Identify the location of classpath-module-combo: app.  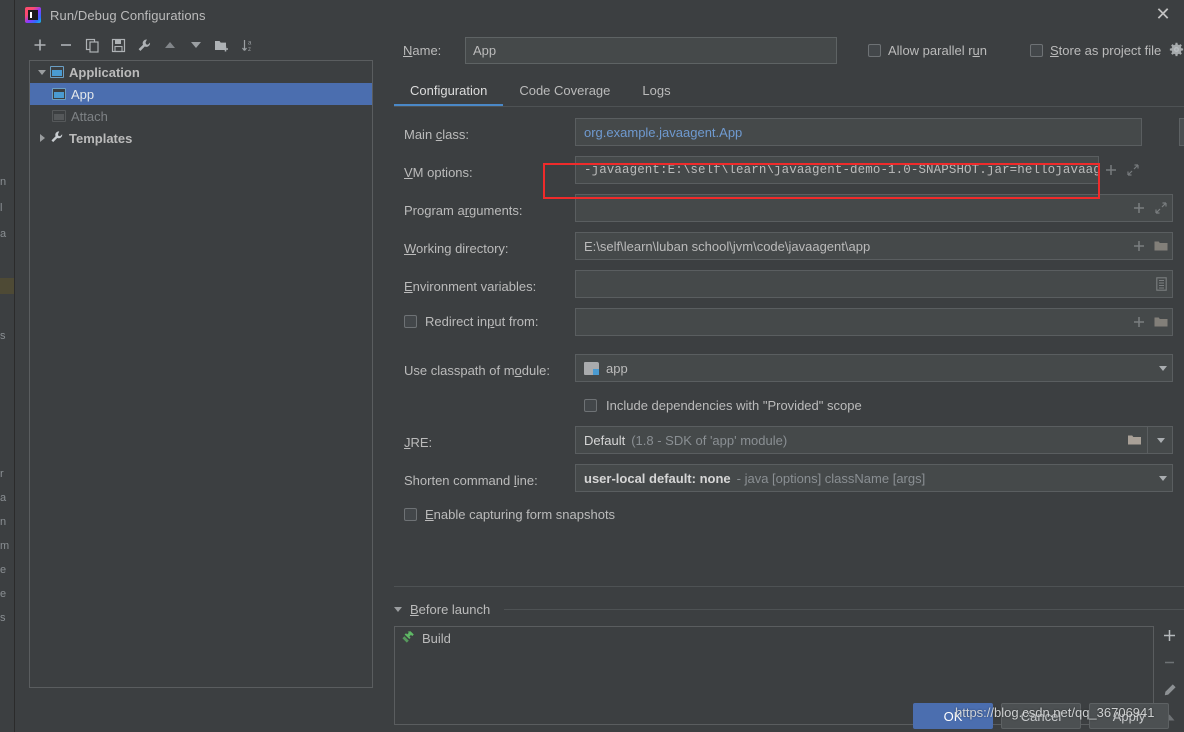
(874, 368).